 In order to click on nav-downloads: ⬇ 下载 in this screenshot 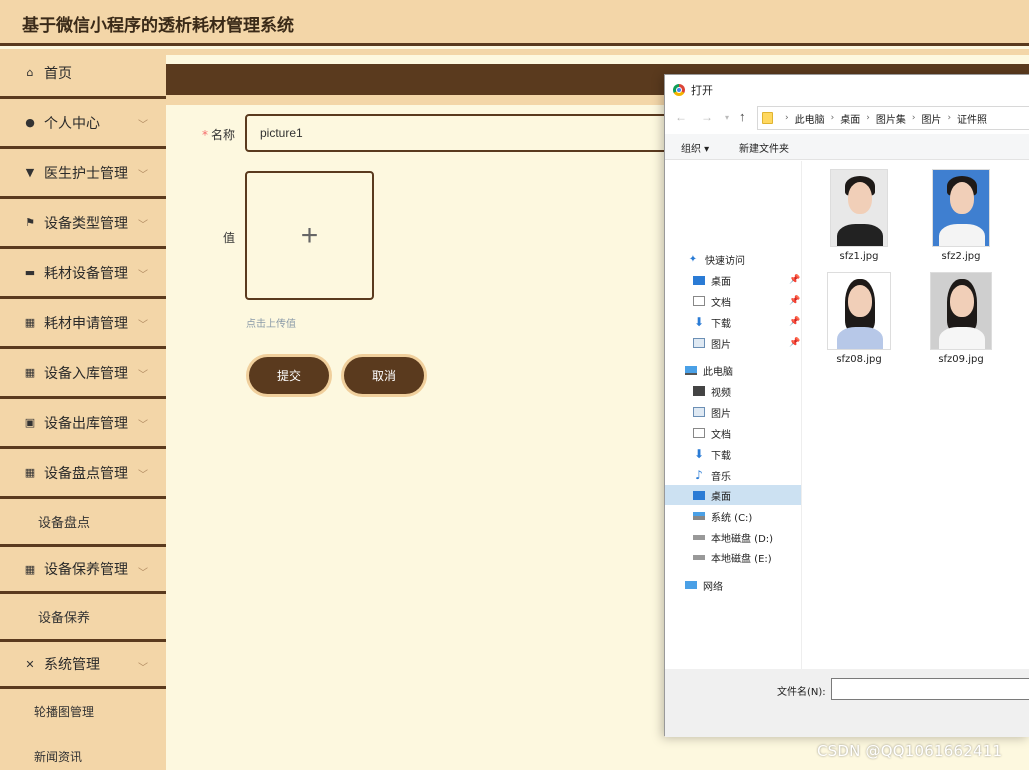, I will do `click(712, 322)`.